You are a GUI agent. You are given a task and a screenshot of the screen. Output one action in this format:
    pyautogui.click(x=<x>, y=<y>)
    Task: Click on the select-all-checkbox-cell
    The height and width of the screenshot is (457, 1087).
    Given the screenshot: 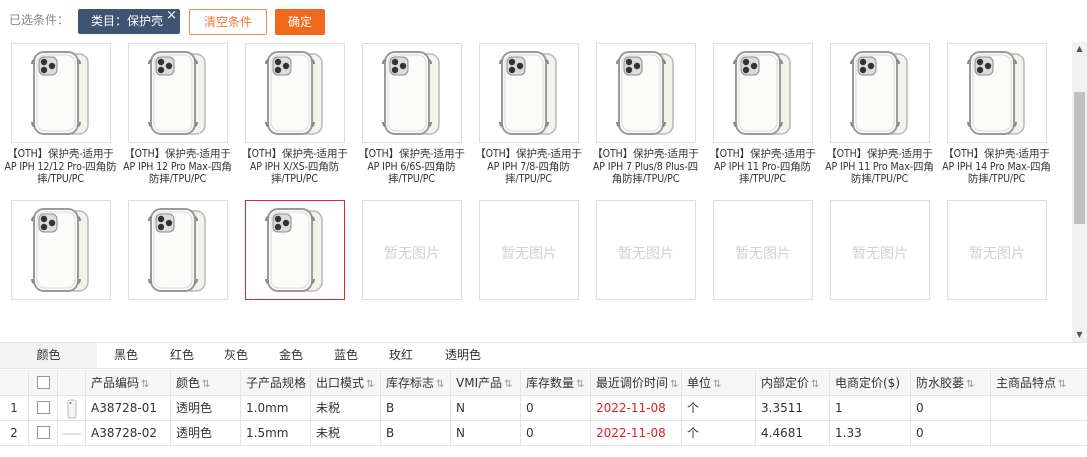 What is the action you would take?
    pyautogui.click(x=43, y=382)
    